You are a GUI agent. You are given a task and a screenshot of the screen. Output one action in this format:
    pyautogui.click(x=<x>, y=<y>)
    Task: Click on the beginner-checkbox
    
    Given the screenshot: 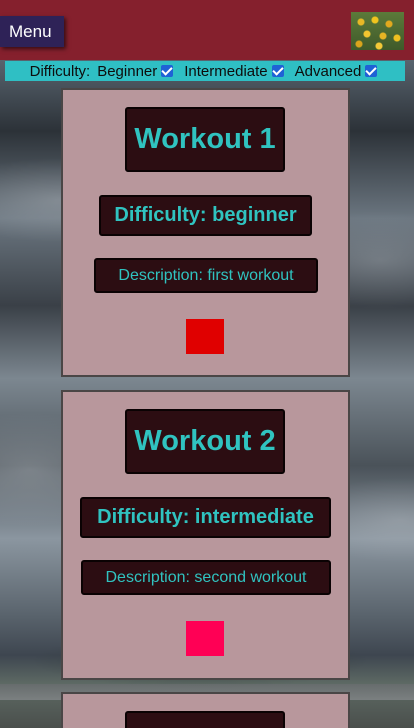 What is the action you would take?
    pyautogui.click(x=167, y=71)
    